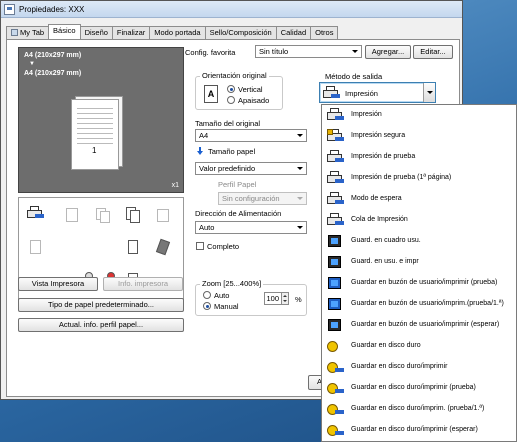 This screenshot has height=442, width=517. I want to click on hard-disk-proof-icon, so click(336, 388).